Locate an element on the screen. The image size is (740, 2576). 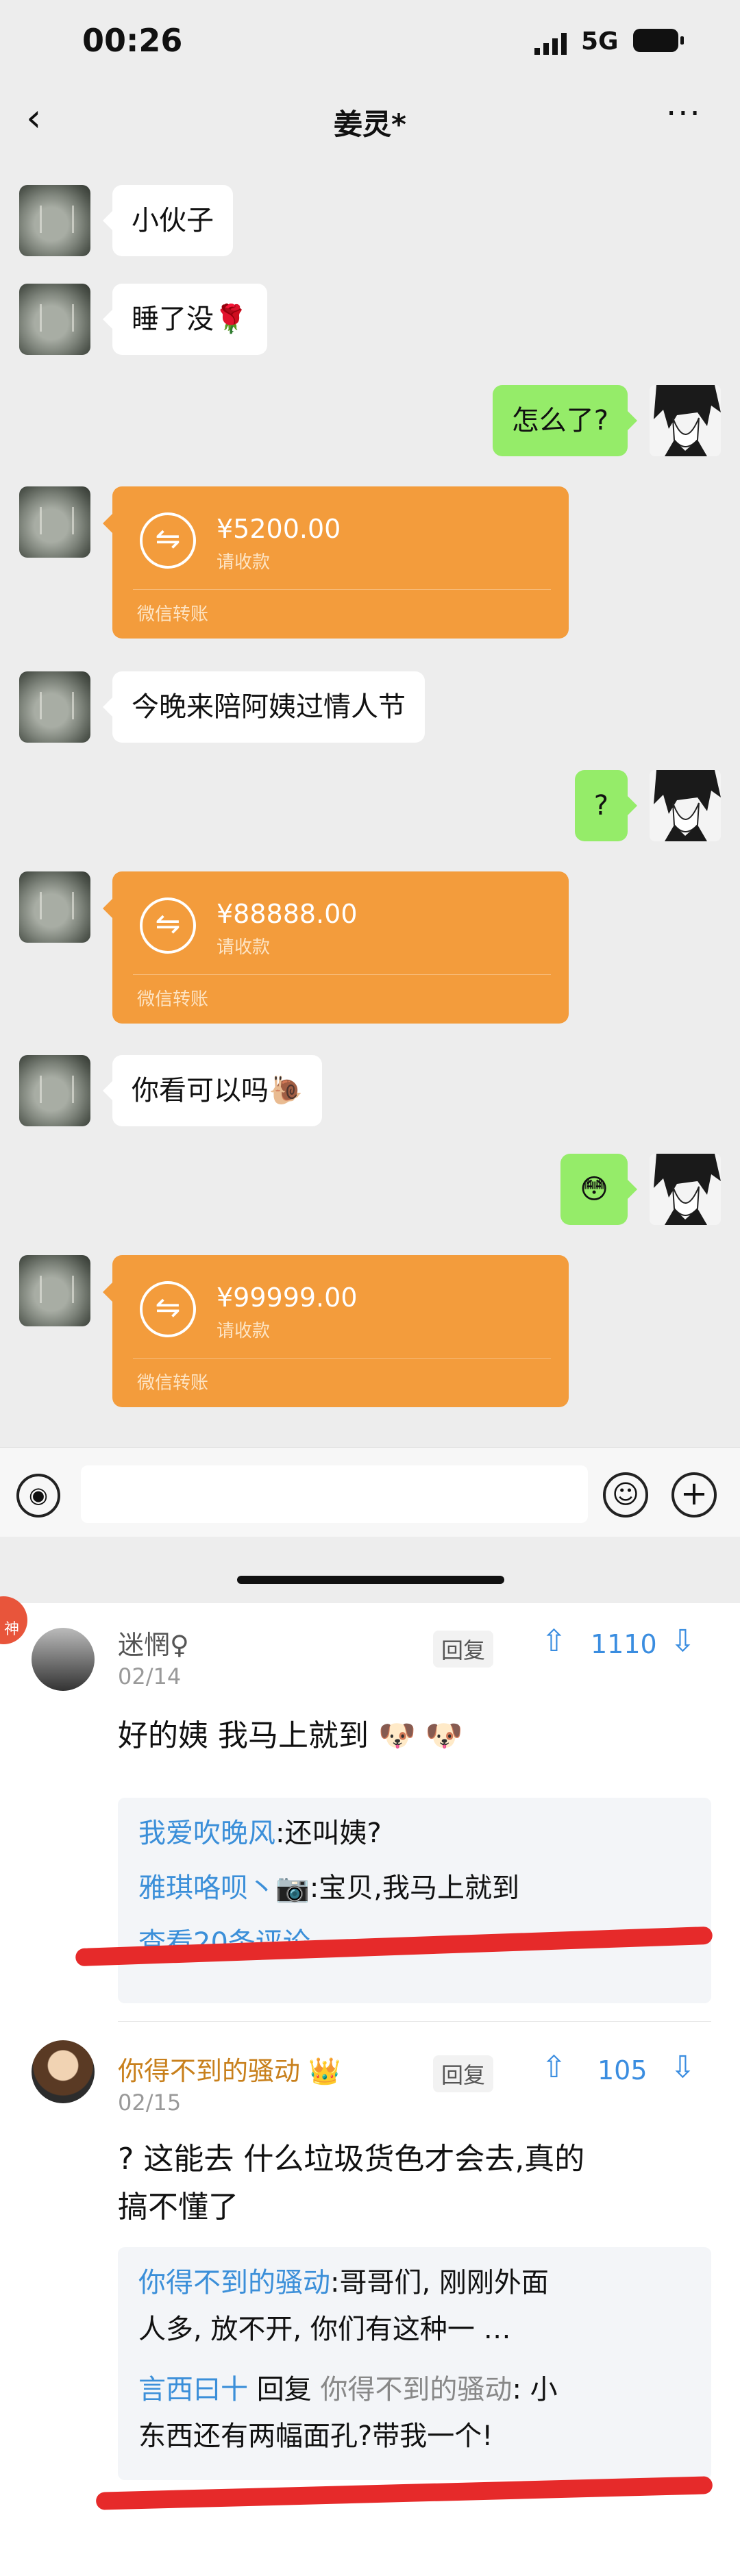
home-indicator is located at coordinates (370, 1580).